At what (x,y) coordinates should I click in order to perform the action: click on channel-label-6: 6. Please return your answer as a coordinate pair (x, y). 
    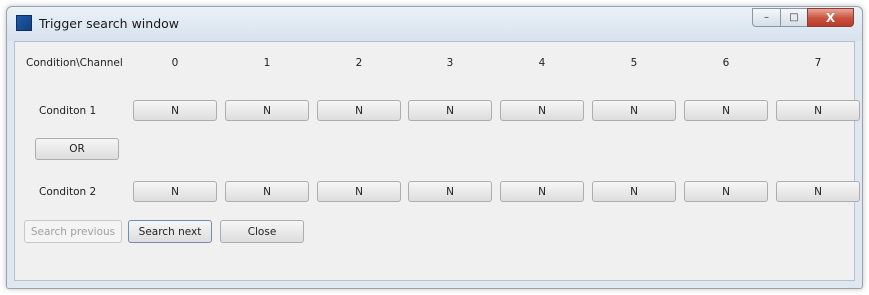
    Looking at the image, I should click on (726, 63).